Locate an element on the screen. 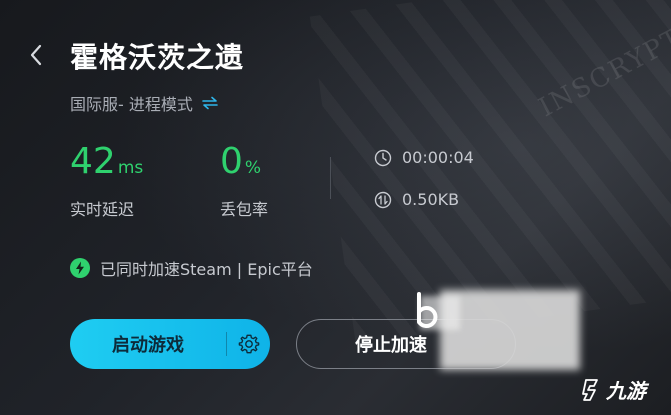 This screenshot has height=415, width=671. start-game-button: 启动游戏 is located at coordinates (170, 344).